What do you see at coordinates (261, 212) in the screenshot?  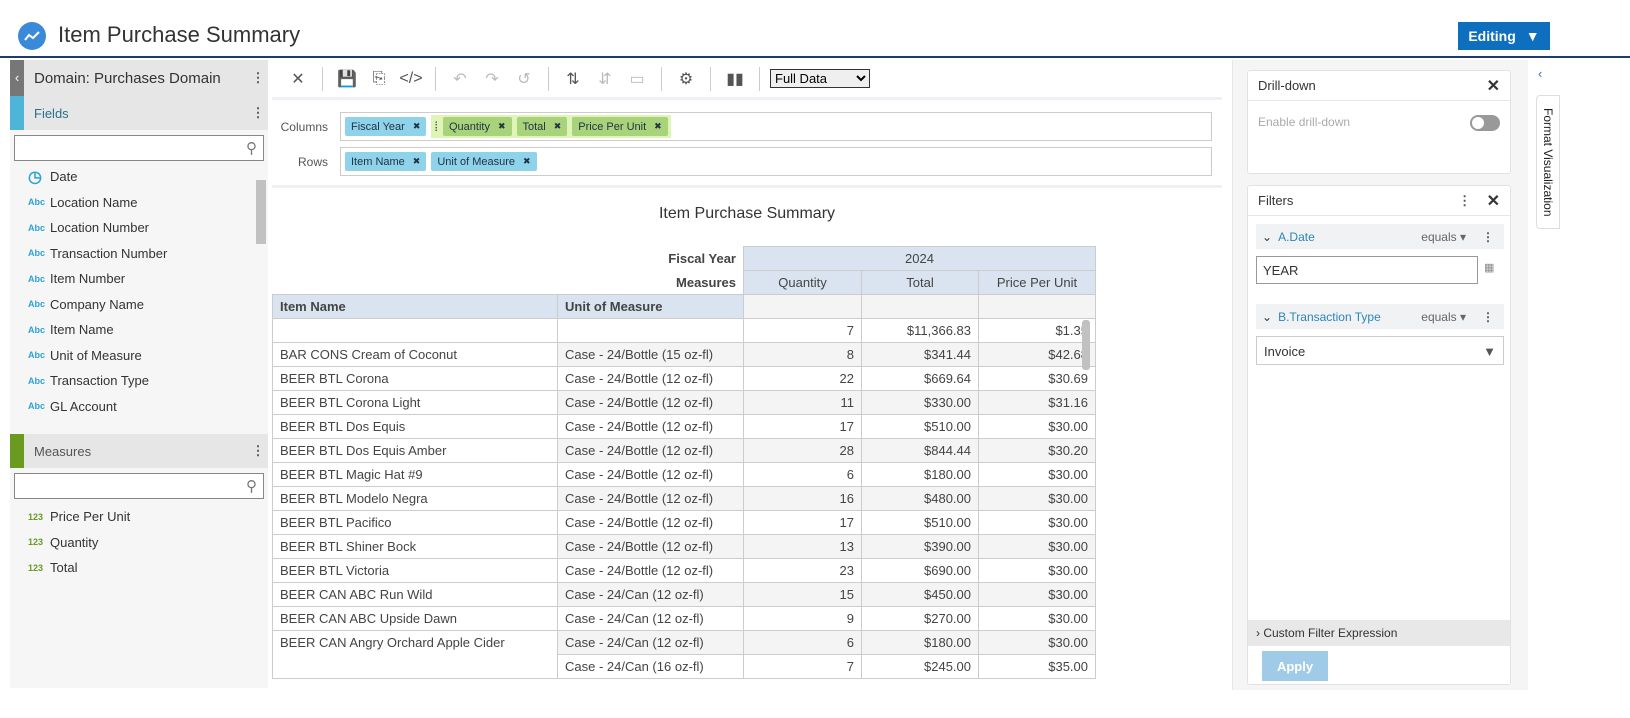 I see `fields-scrollbar` at bounding box center [261, 212].